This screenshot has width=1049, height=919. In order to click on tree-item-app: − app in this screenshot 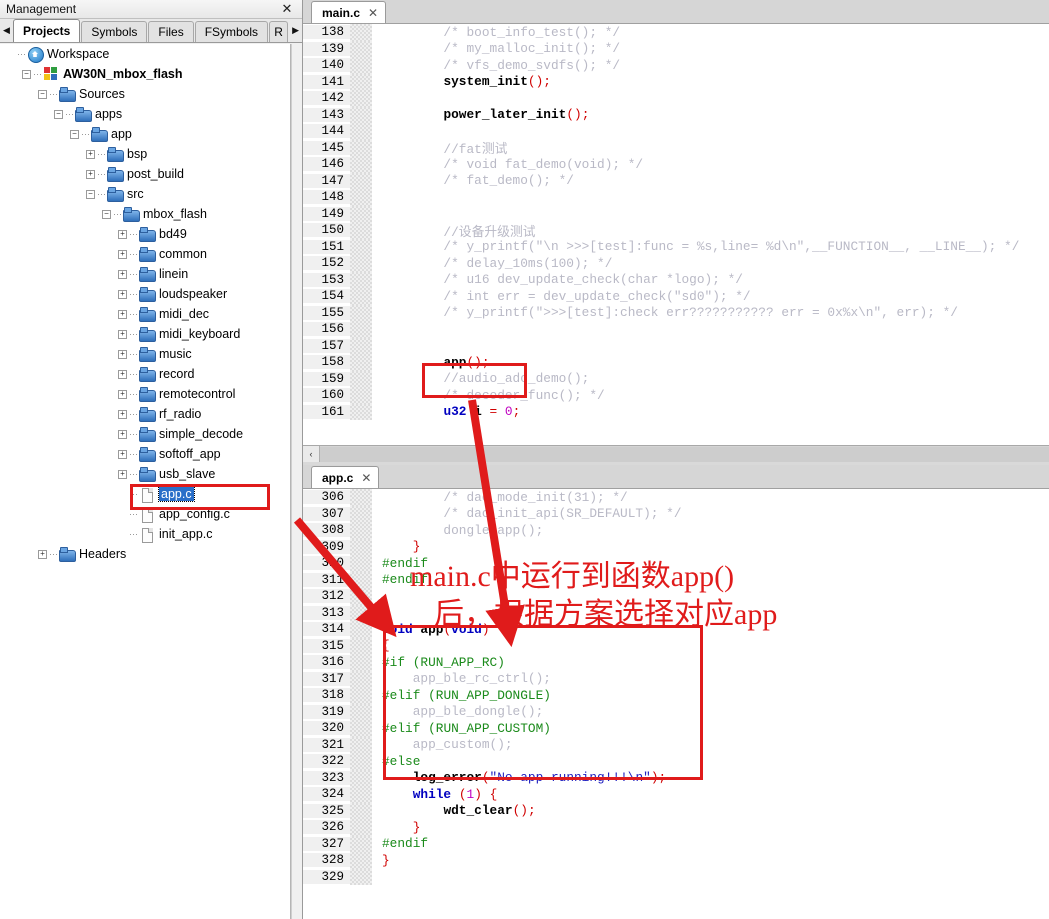, I will do `click(145, 134)`.